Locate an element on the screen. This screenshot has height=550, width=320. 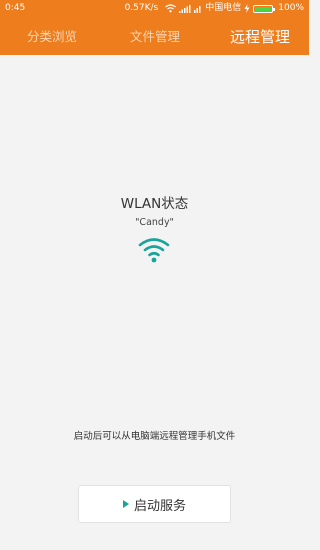
network-speed: 0.57K/s is located at coordinates (141, 8).